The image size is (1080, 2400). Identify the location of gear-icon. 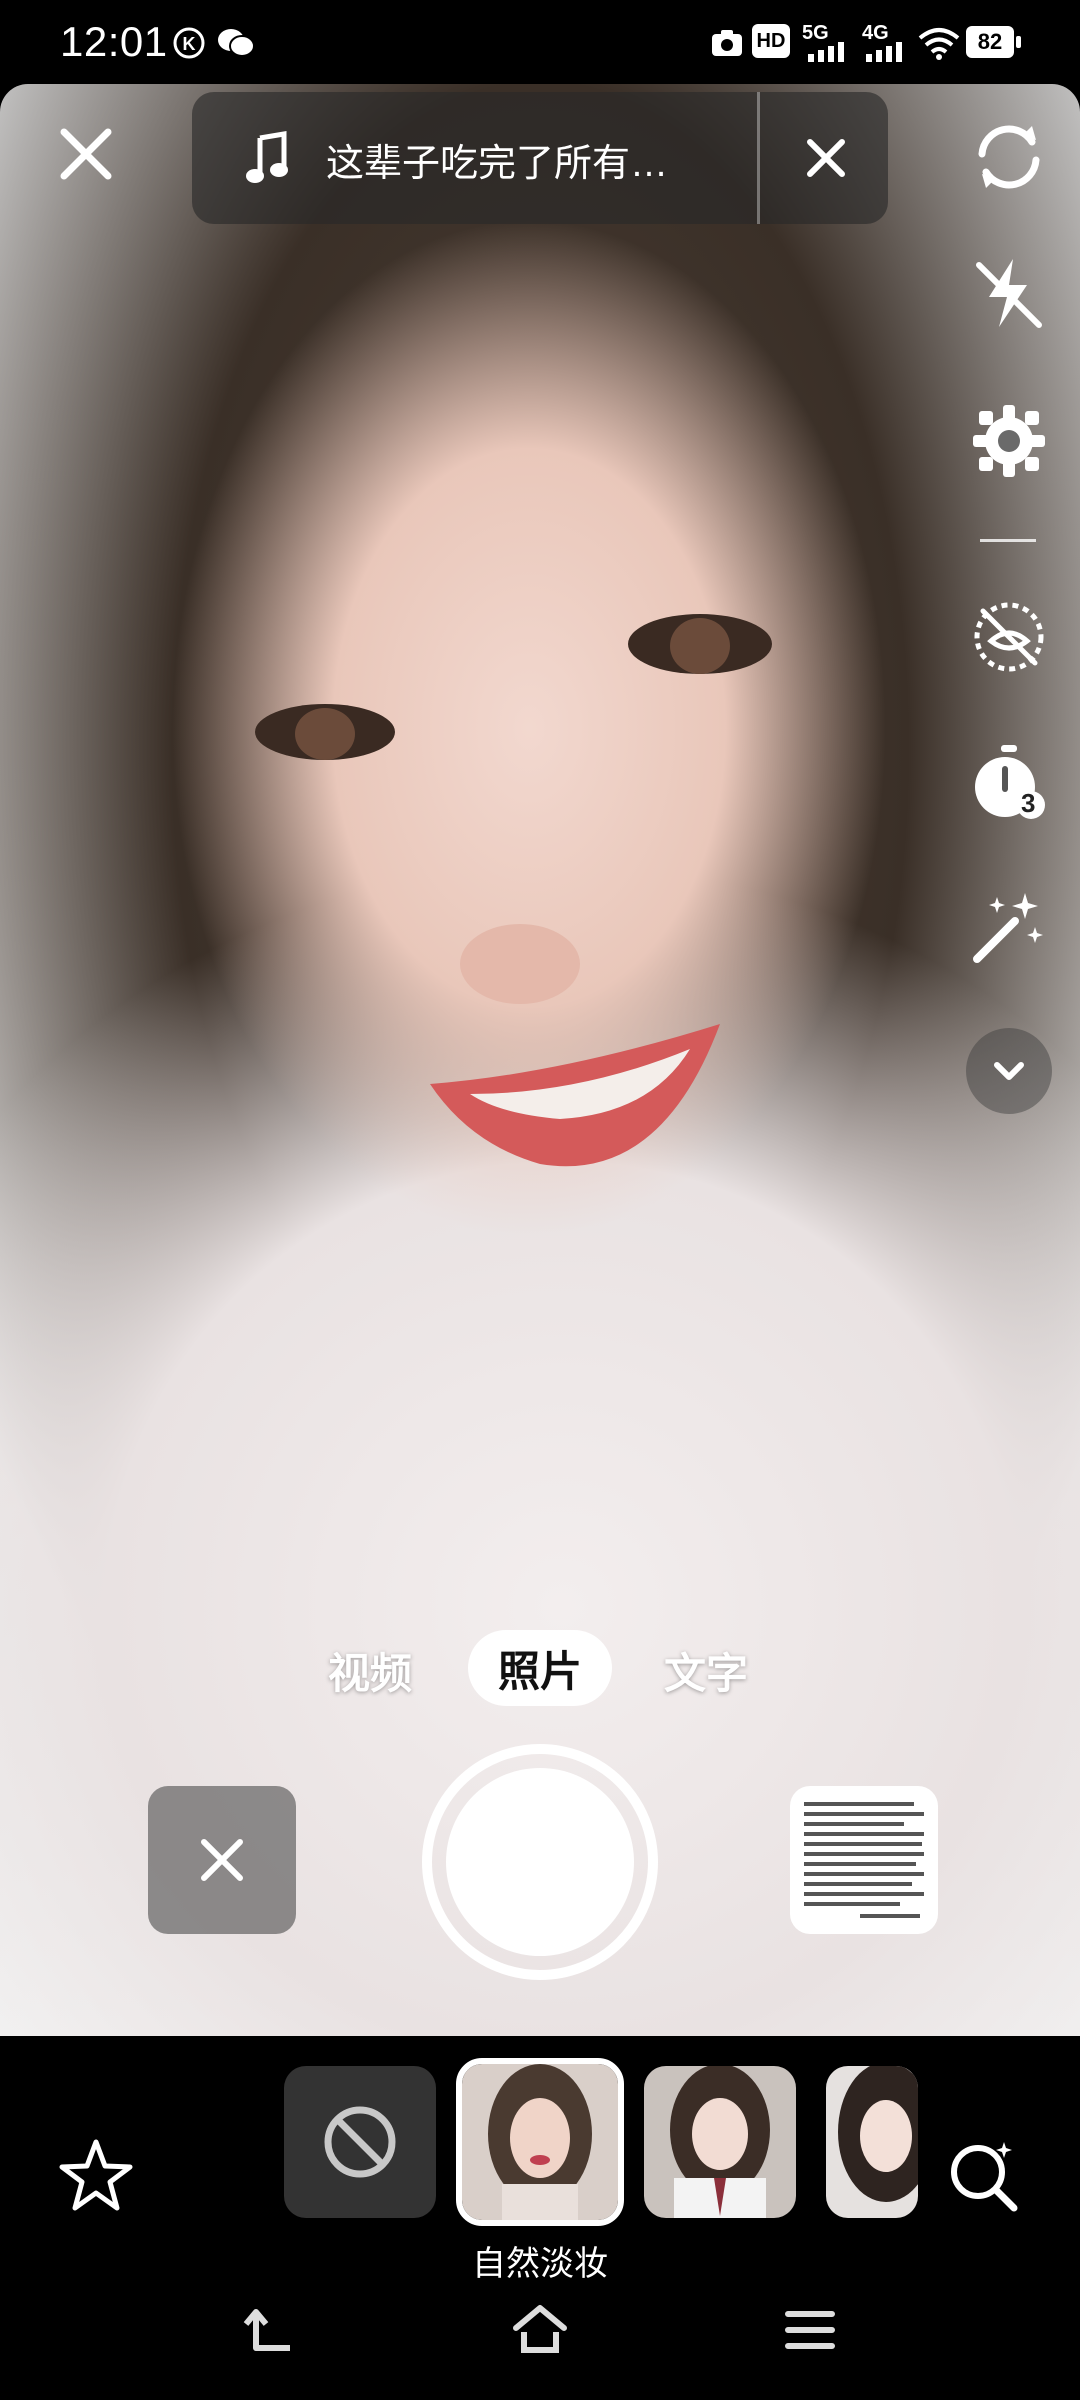
(1009, 441).